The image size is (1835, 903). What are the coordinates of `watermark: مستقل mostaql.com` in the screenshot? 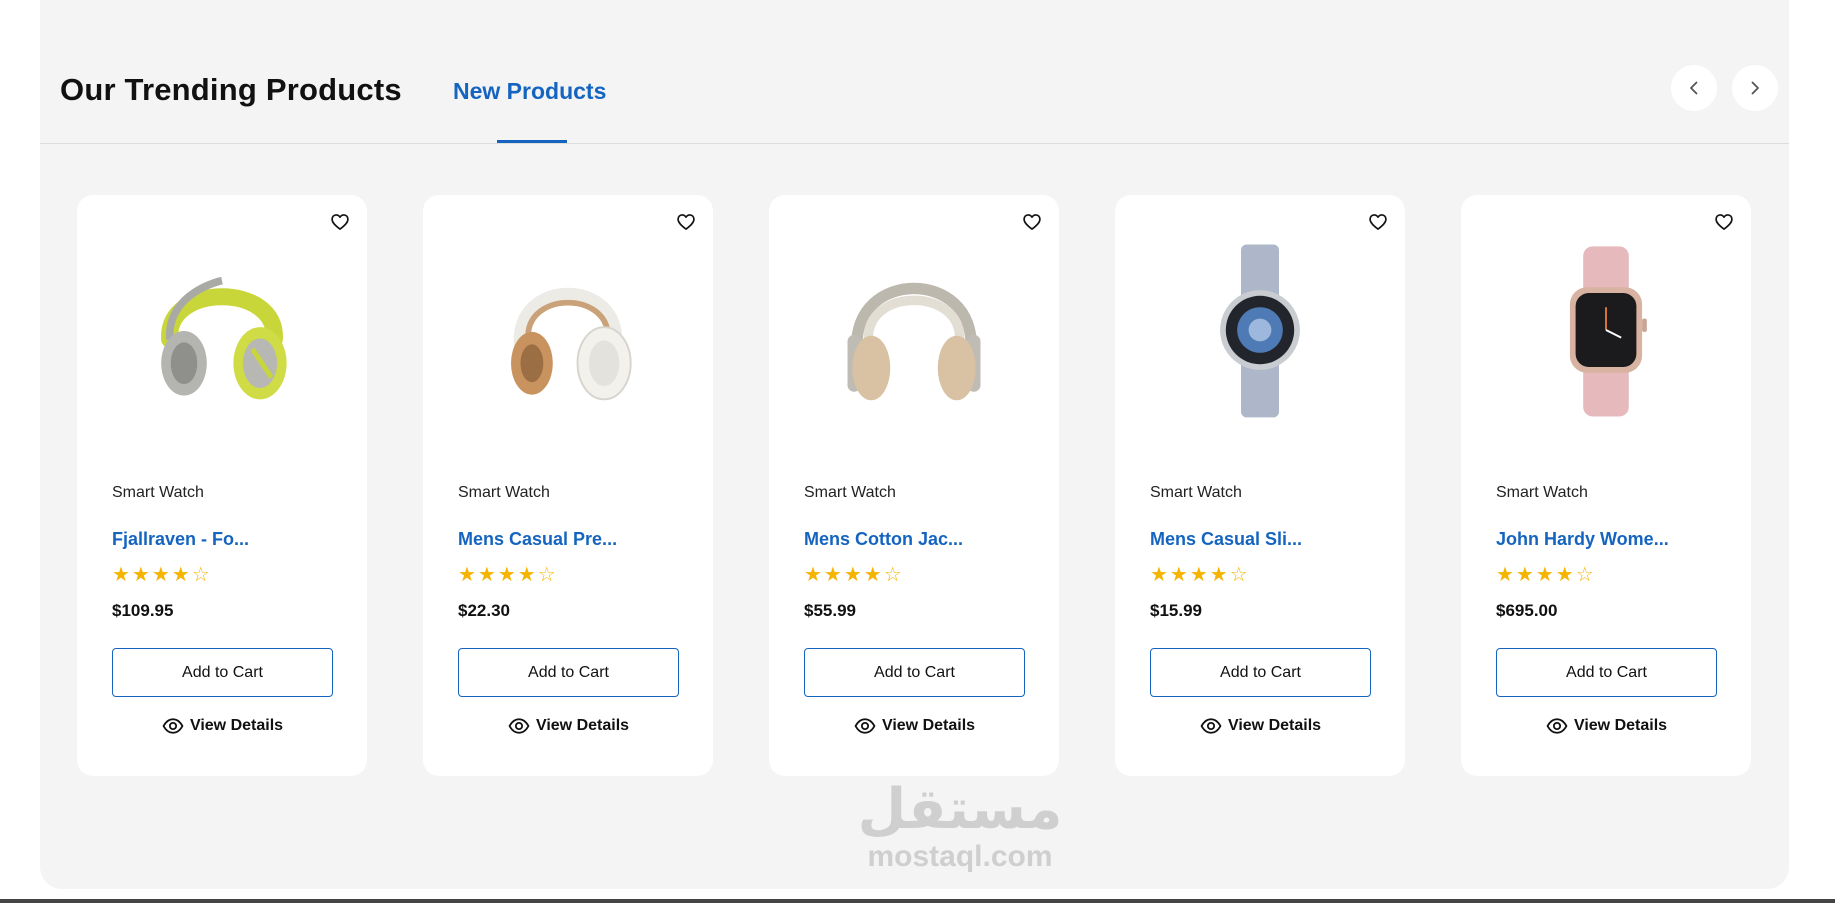 It's located at (960, 827).